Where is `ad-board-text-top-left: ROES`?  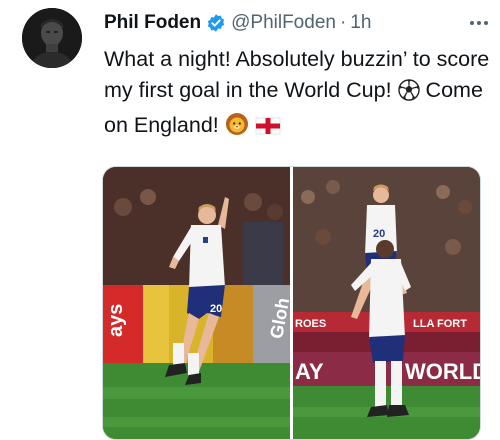 ad-board-text-top-left: ROES is located at coordinates (310, 324).